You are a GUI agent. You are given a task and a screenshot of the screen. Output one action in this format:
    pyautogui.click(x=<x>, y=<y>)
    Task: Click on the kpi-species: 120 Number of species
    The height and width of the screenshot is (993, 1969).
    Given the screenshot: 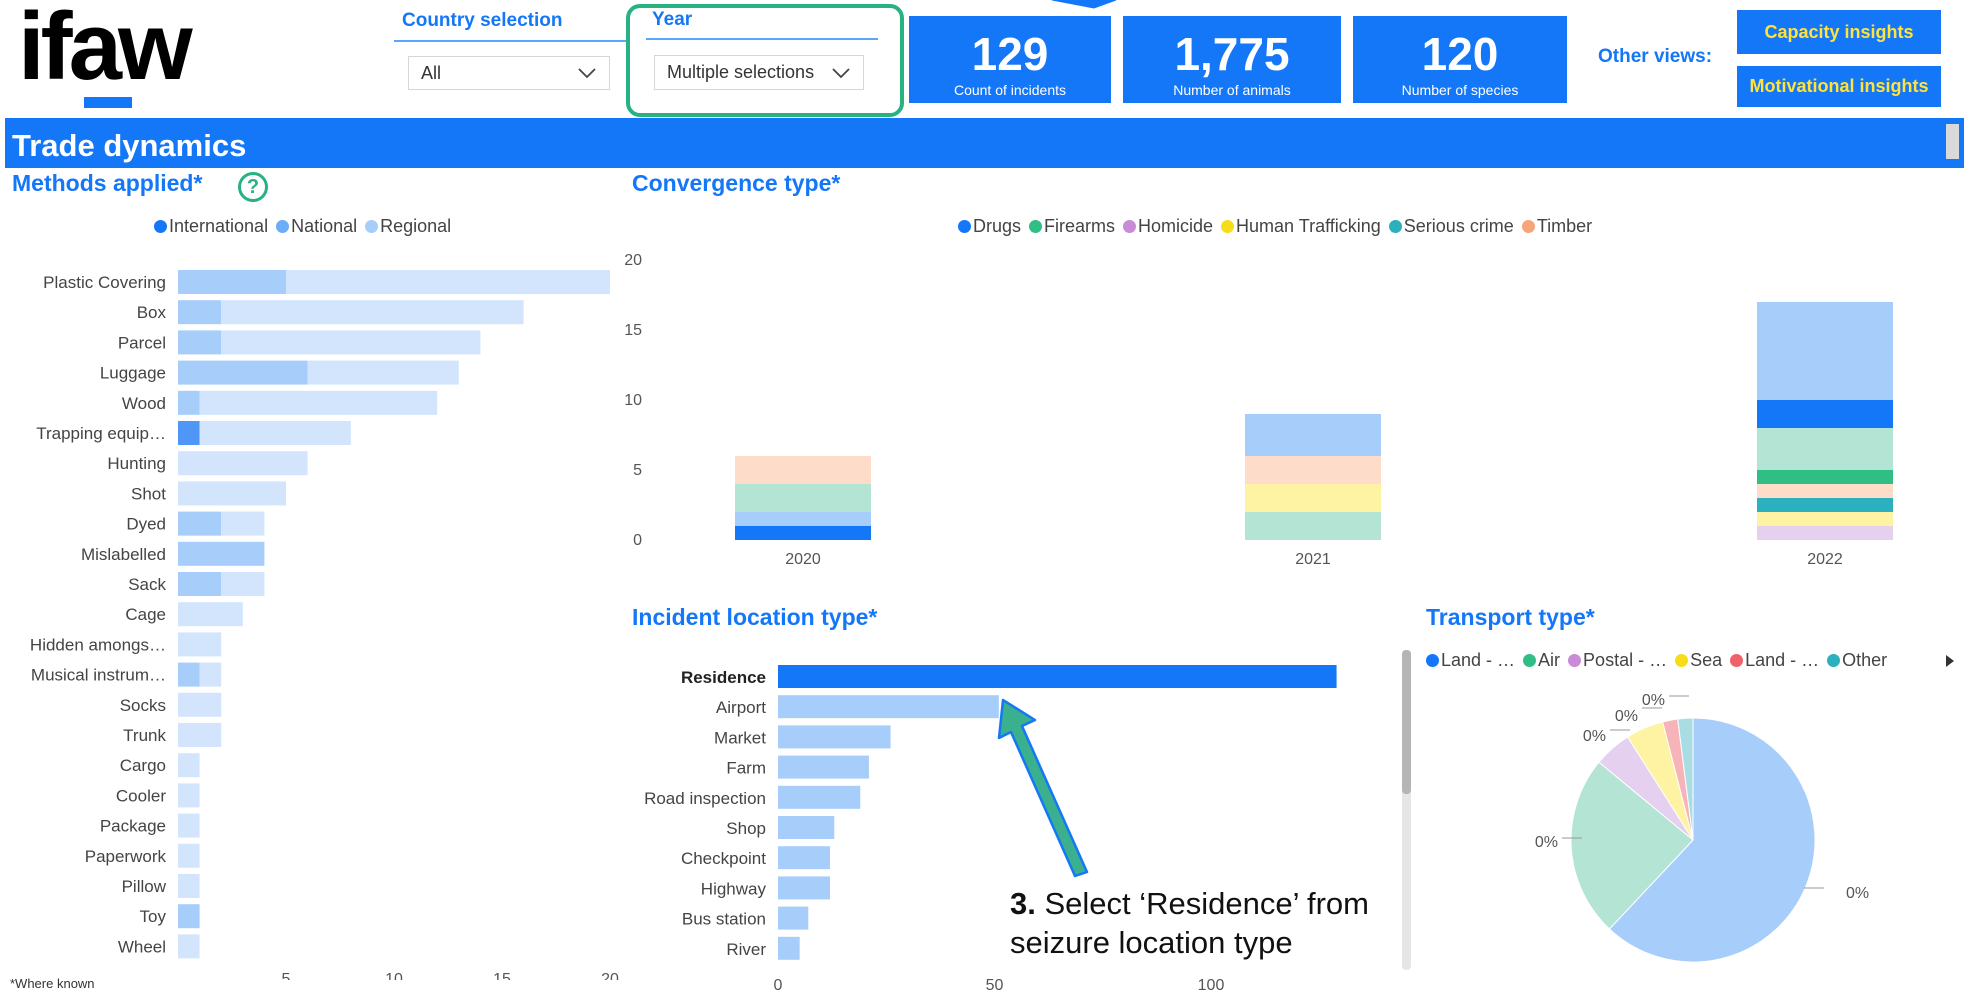 What is the action you would take?
    pyautogui.click(x=1460, y=59)
    